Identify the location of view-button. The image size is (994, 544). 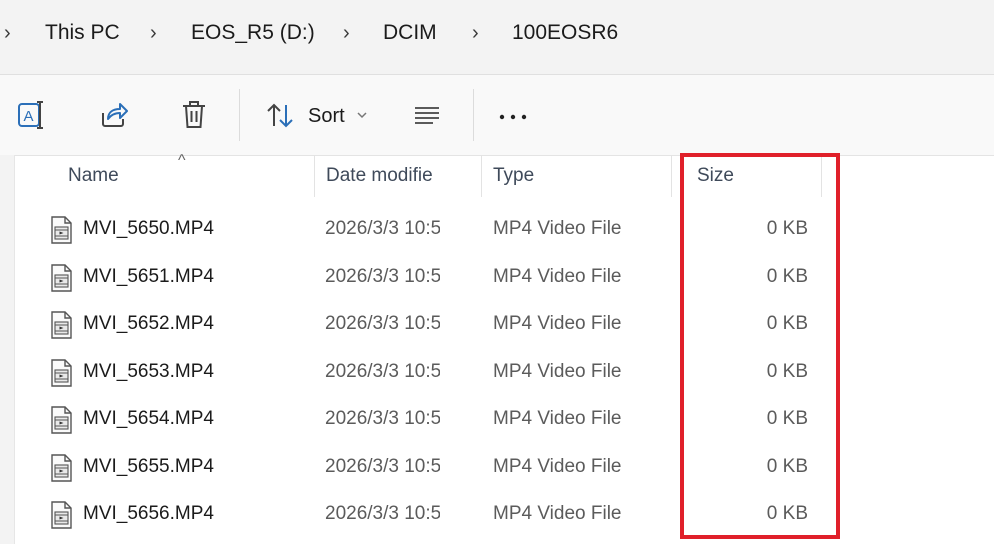
(428, 115).